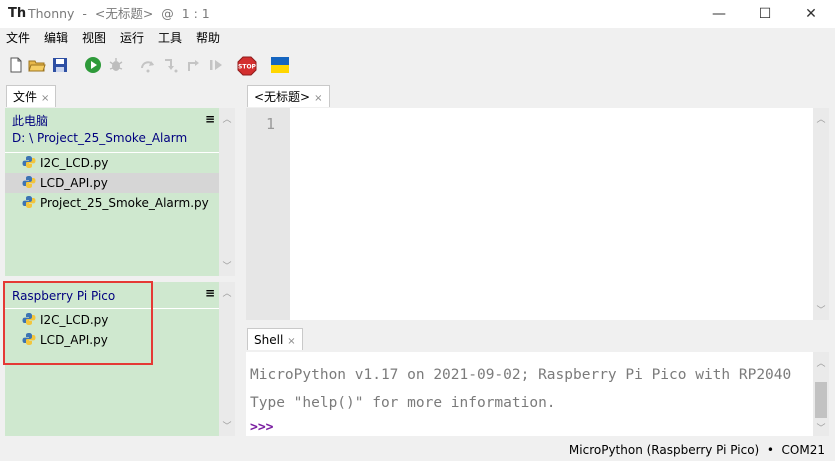 Image resolution: width=835 pixels, height=461 pixels. Describe the element at coordinates (280, 65) in the screenshot. I see `ukraine-flag-icon` at that location.